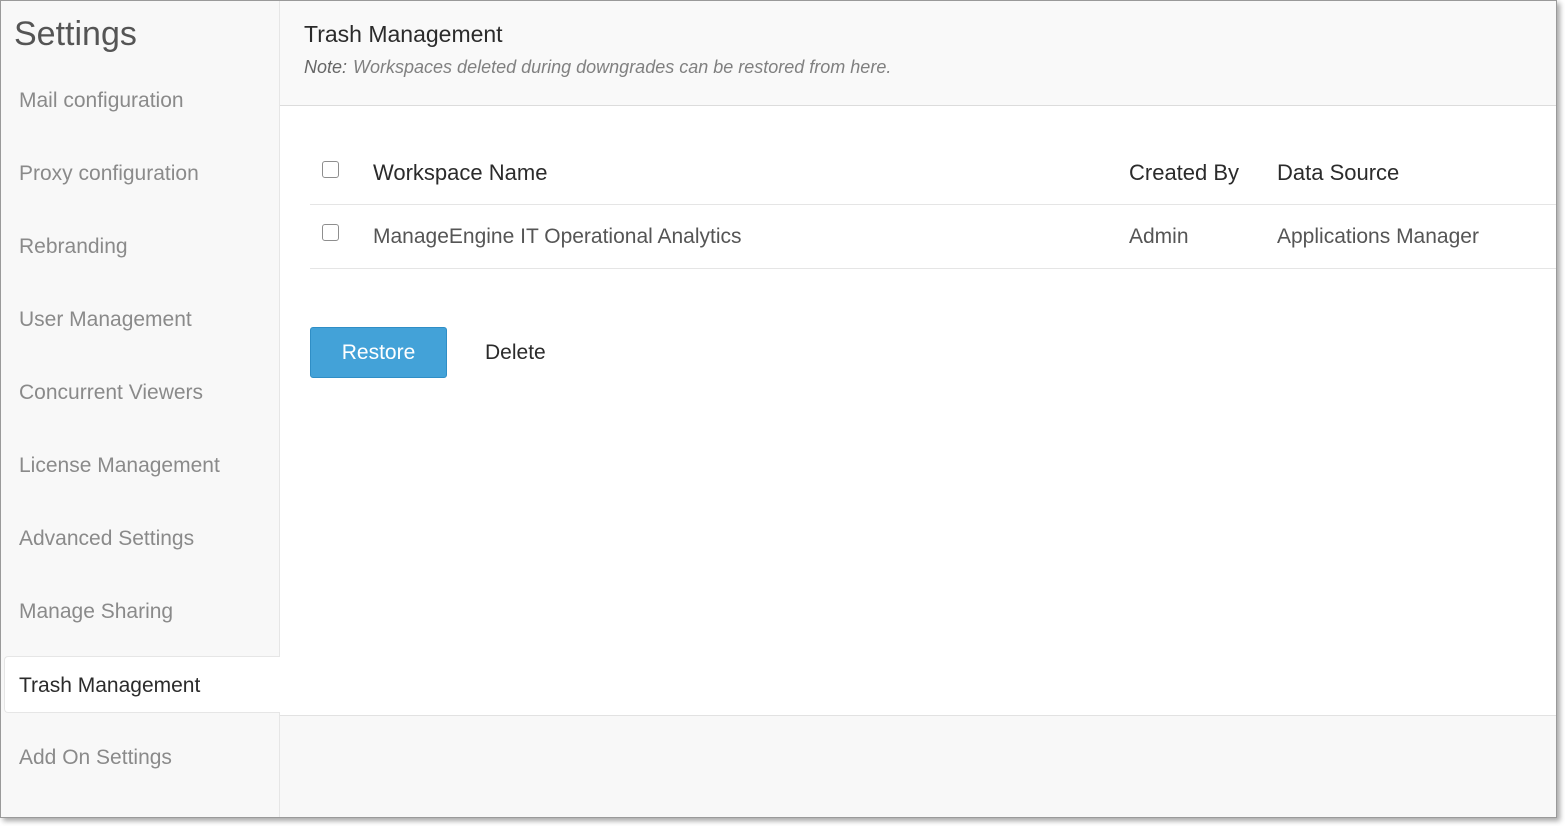 The image size is (1565, 826). I want to click on select-all-checkbox, so click(330, 169).